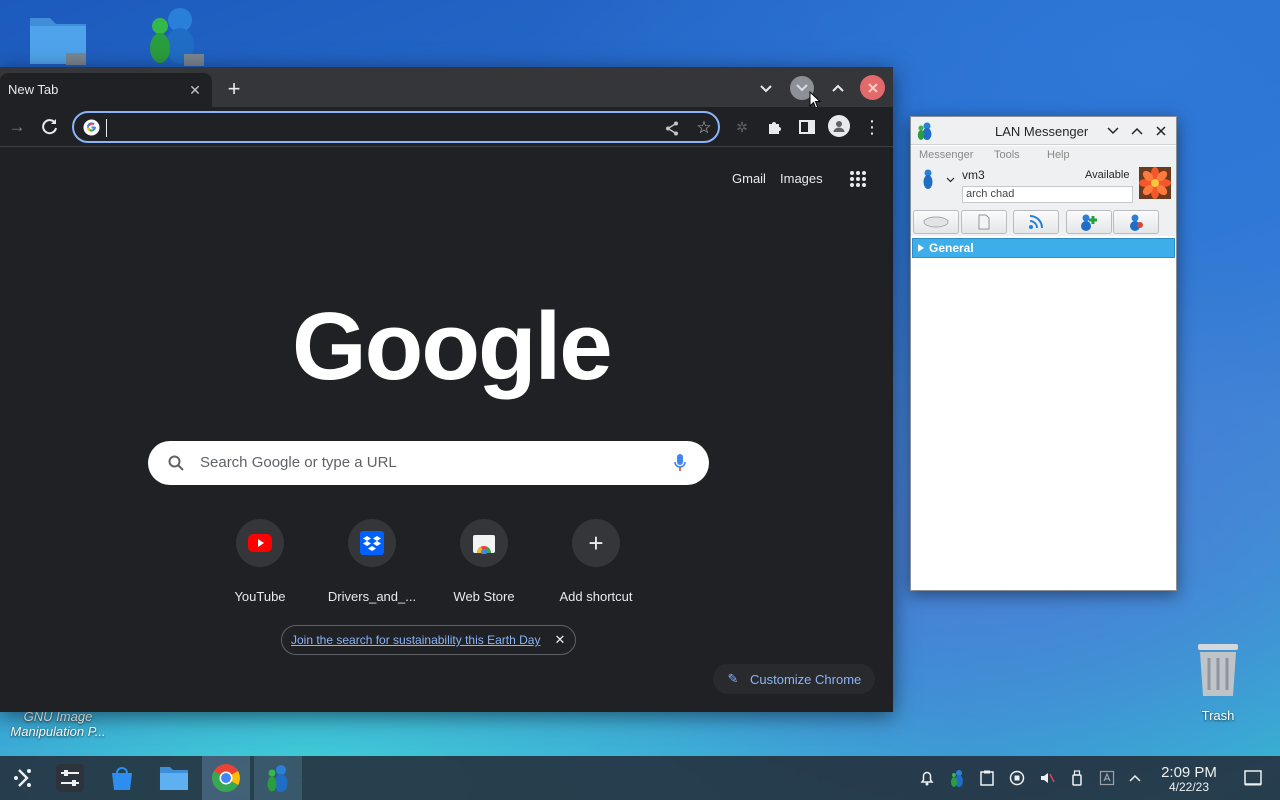 This screenshot has height=800, width=1280. What do you see at coordinates (1218, 670) in the screenshot?
I see `trash-icon` at bounding box center [1218, 670].